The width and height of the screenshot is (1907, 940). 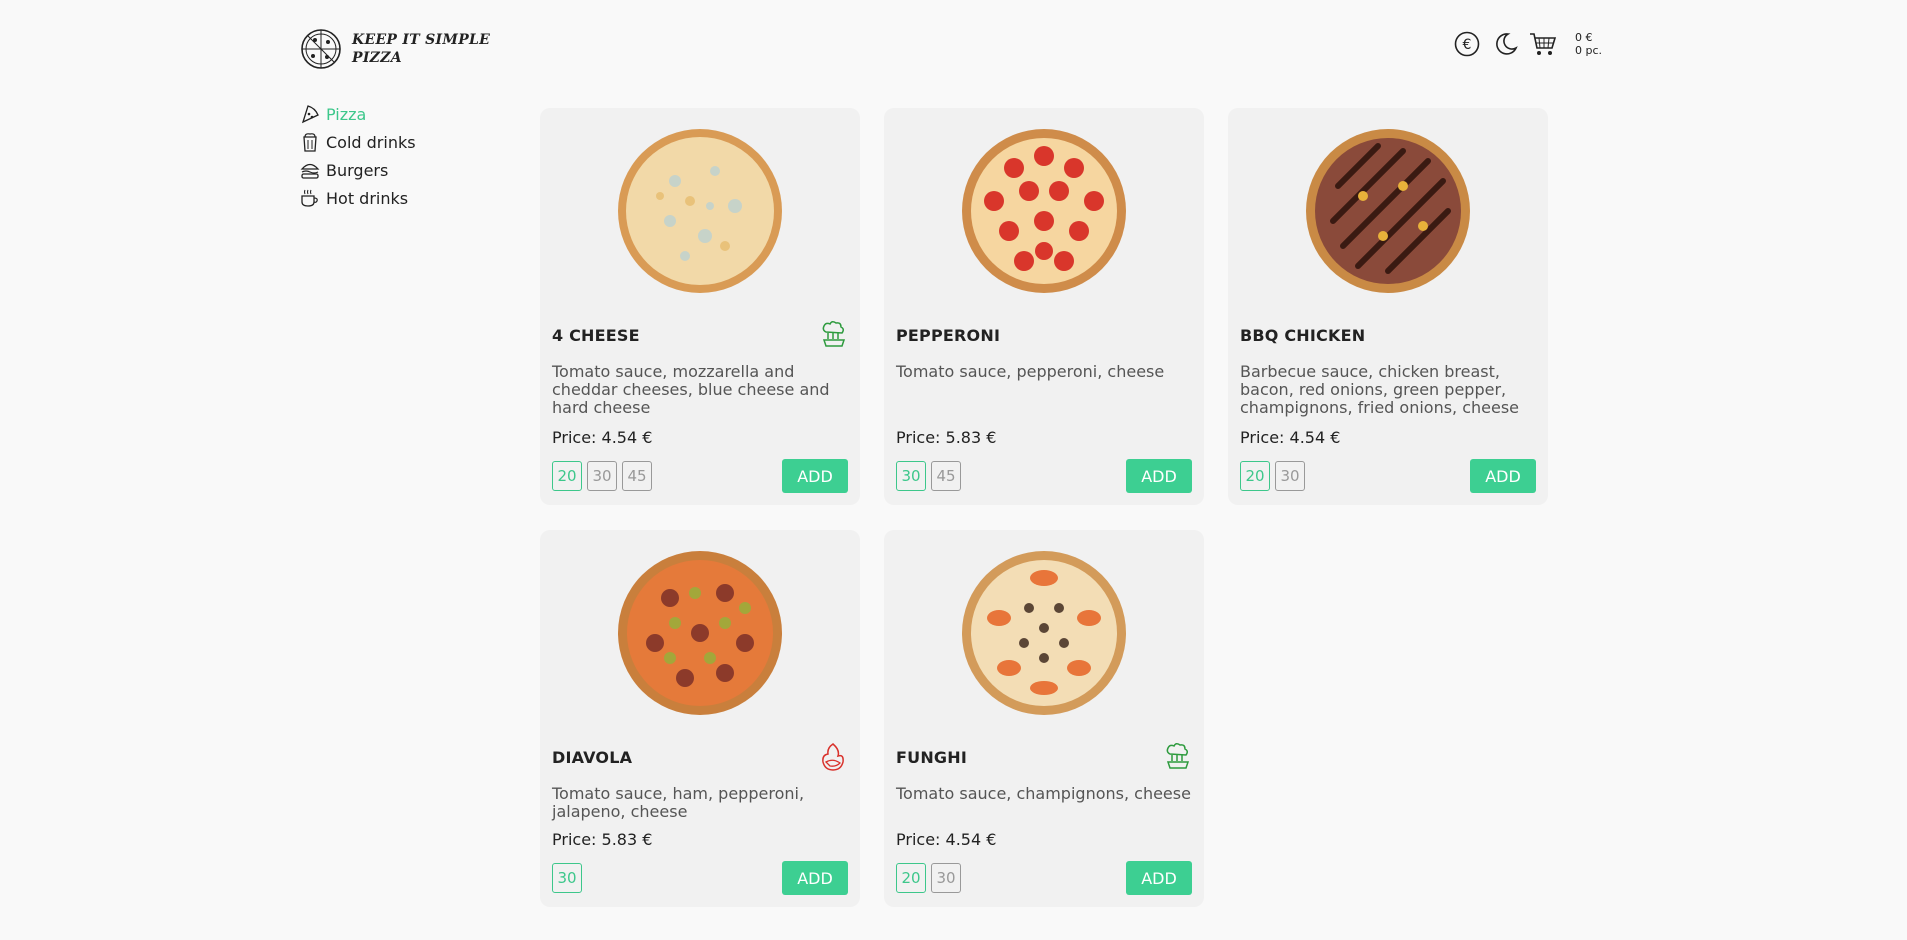 I want to click on pizza-bbq-chicken-image, so click(x=1388, y=211).